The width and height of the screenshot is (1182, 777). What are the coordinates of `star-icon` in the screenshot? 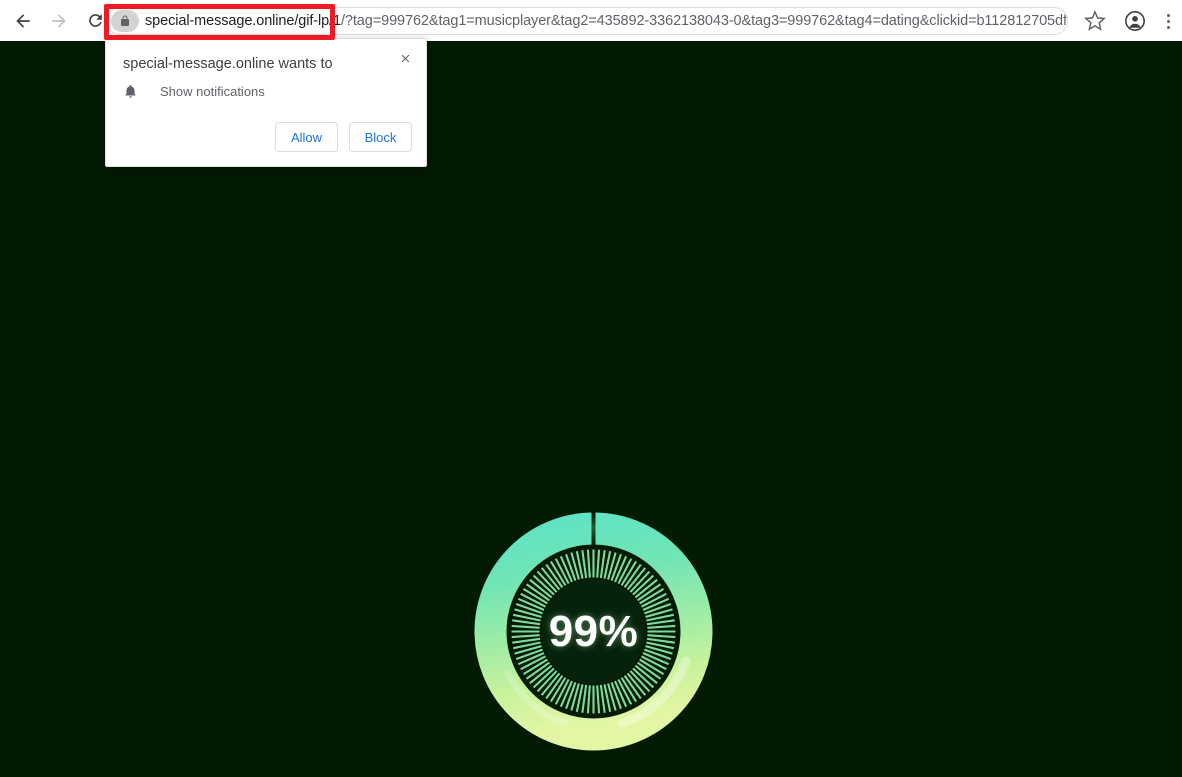 It's located at (1095, 20).